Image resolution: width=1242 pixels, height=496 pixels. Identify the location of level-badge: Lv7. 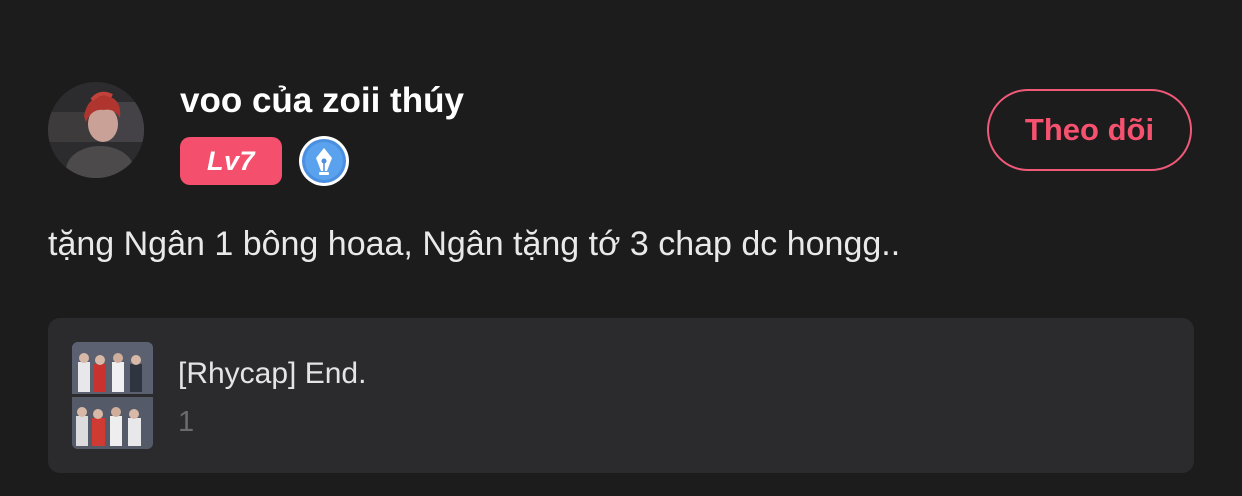
(231, 161).